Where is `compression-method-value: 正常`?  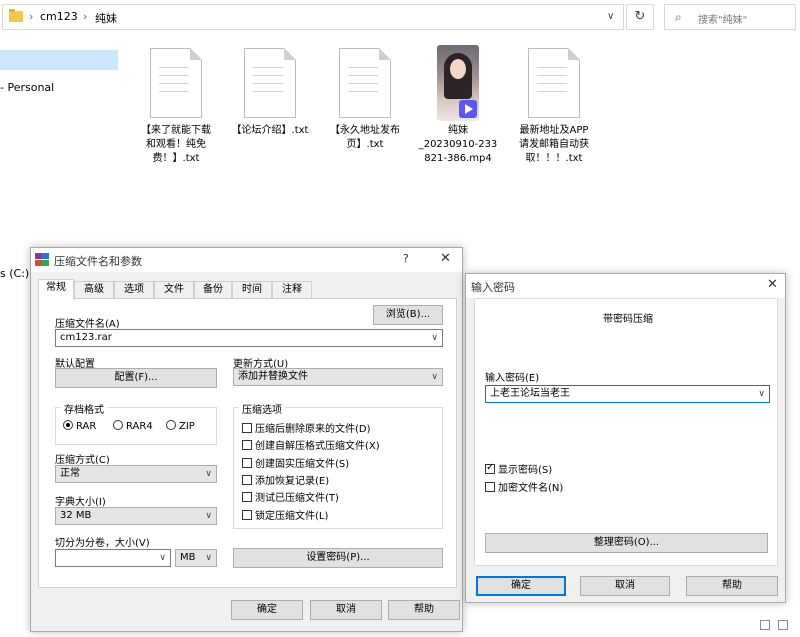
compression-method-value: 正常 is located at coordinates (70, 473).